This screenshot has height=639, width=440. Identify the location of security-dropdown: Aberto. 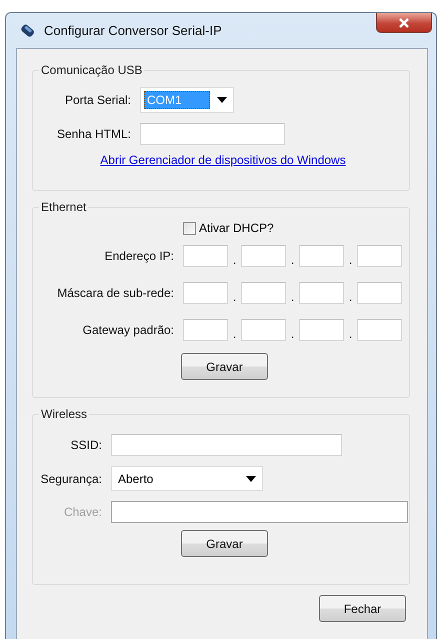
(187, 478).